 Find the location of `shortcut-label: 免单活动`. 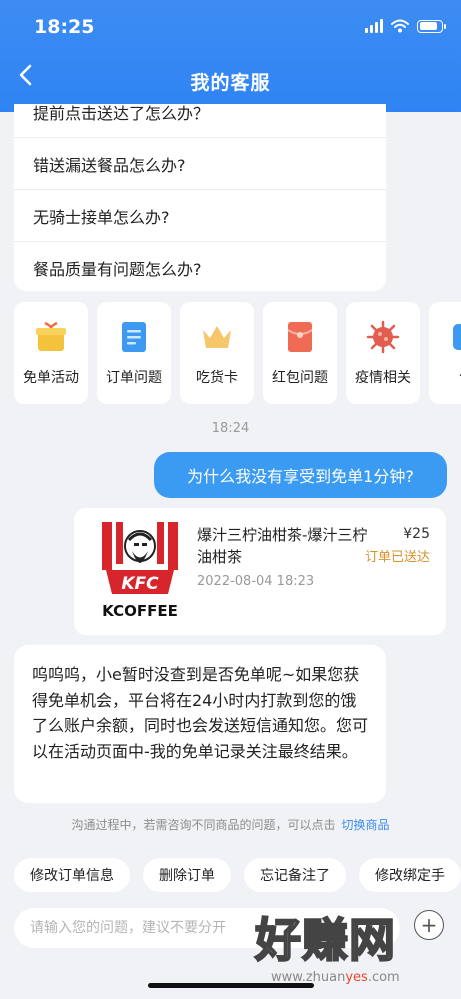

shortcut-label: 免单活动 is located at coordinates (51, 378).